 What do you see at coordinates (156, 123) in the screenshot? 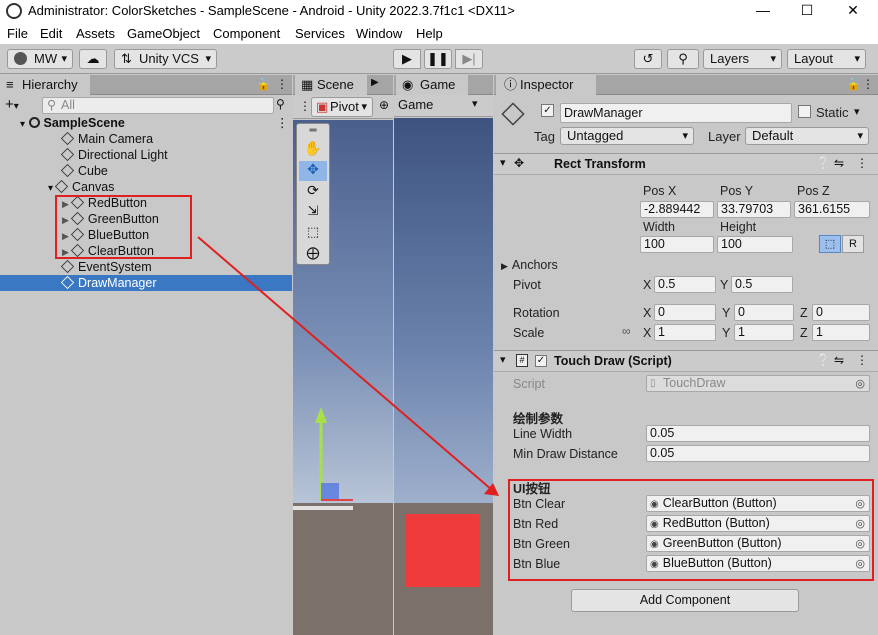
I see `scene-row: ▾ SampleScene ⋮` at bounding box center [156, 123].